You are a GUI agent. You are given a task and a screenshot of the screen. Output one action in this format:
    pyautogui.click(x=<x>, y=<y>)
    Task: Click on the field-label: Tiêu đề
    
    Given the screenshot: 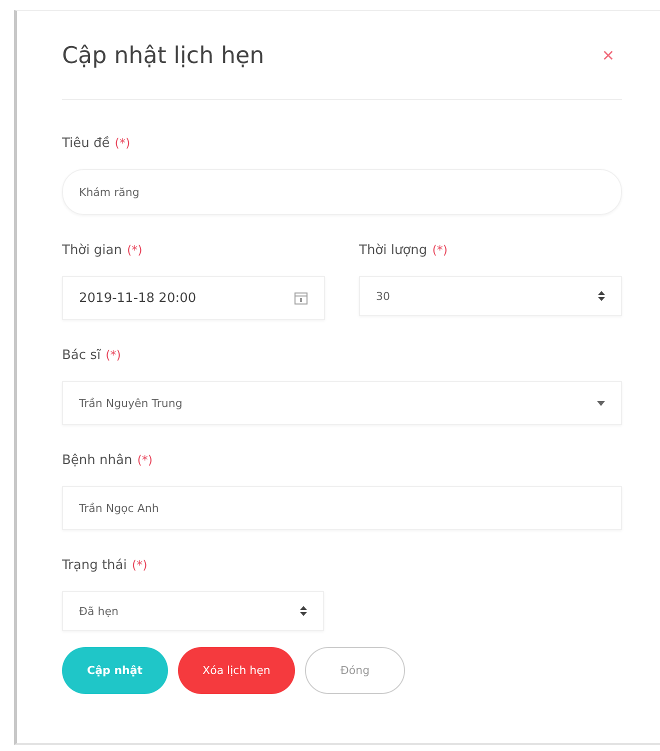 What is the action you would take?
    pyautogui.click(x=86, y=143)
    